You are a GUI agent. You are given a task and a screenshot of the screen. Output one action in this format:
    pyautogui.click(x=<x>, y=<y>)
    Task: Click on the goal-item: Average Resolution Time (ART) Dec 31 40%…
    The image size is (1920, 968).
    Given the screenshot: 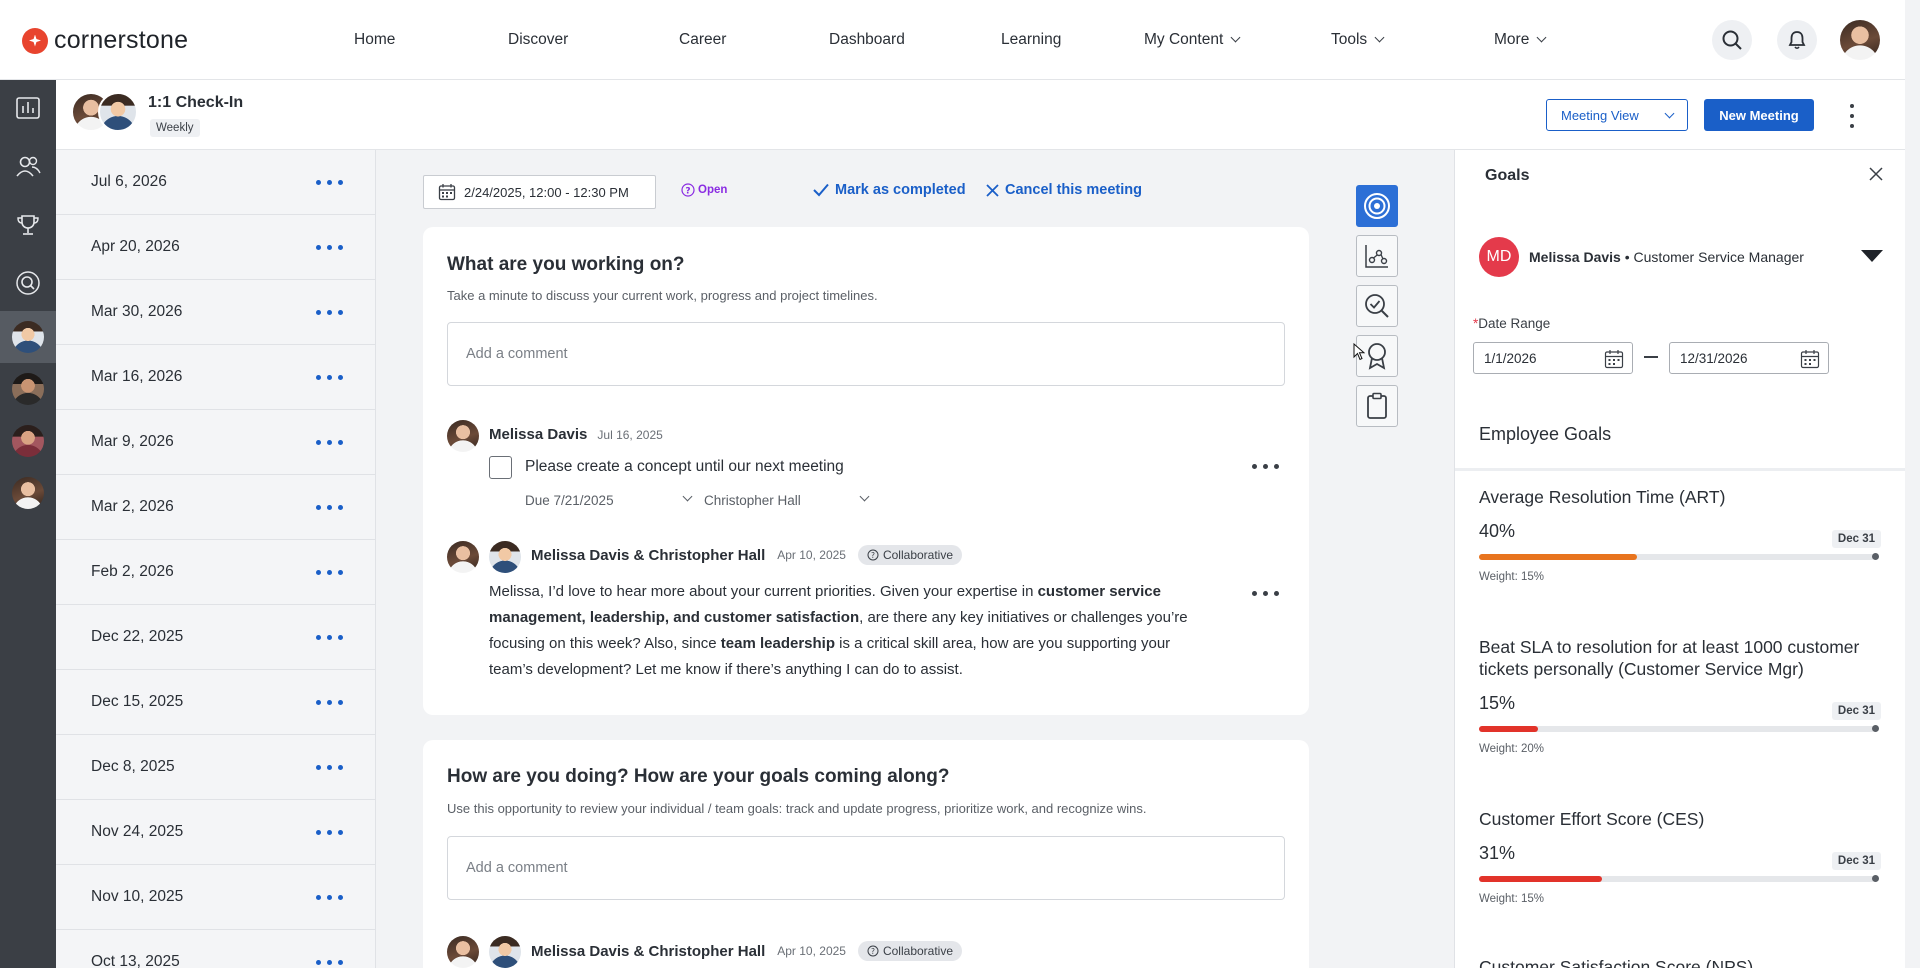 What is the action you would take?
    pyautogui.click(x=1680, y=534)
    